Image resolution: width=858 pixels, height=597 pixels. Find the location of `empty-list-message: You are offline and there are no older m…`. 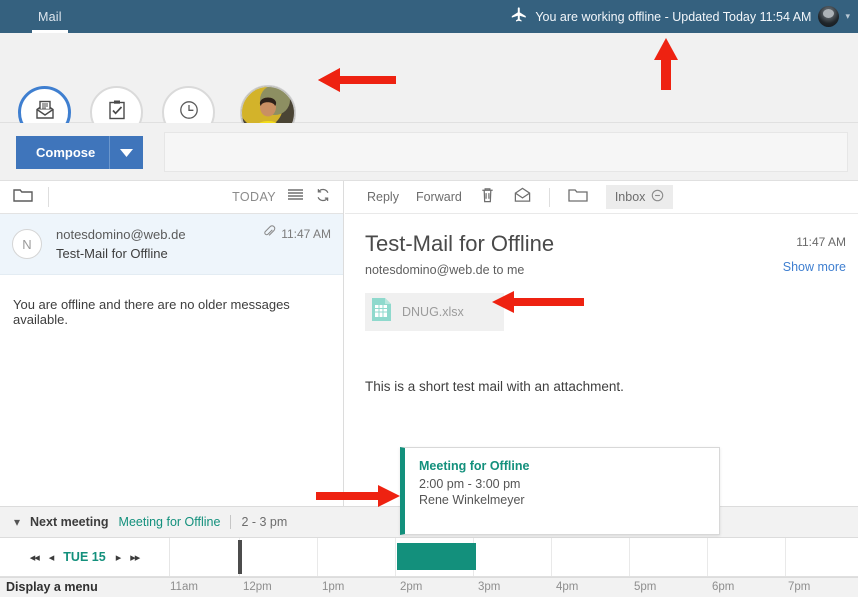

empty-list-message: You are offline and there are no older m… is located at coordinates (151, 312).